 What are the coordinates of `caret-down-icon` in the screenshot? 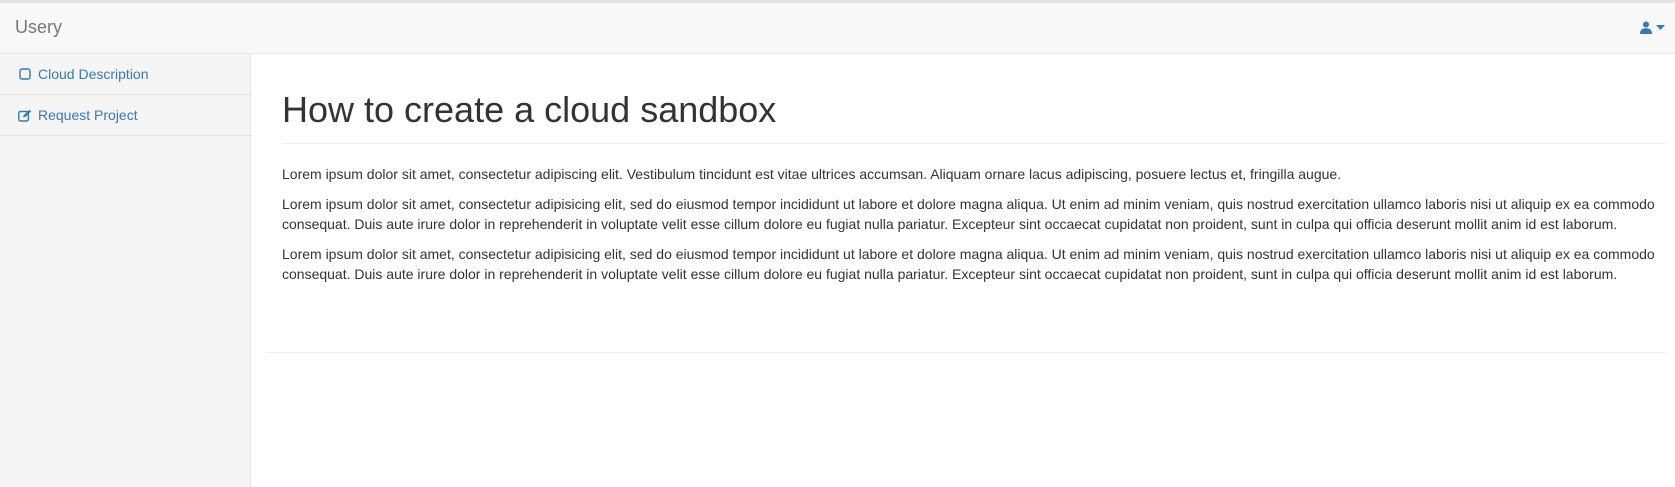 It's located at (1660, 27).